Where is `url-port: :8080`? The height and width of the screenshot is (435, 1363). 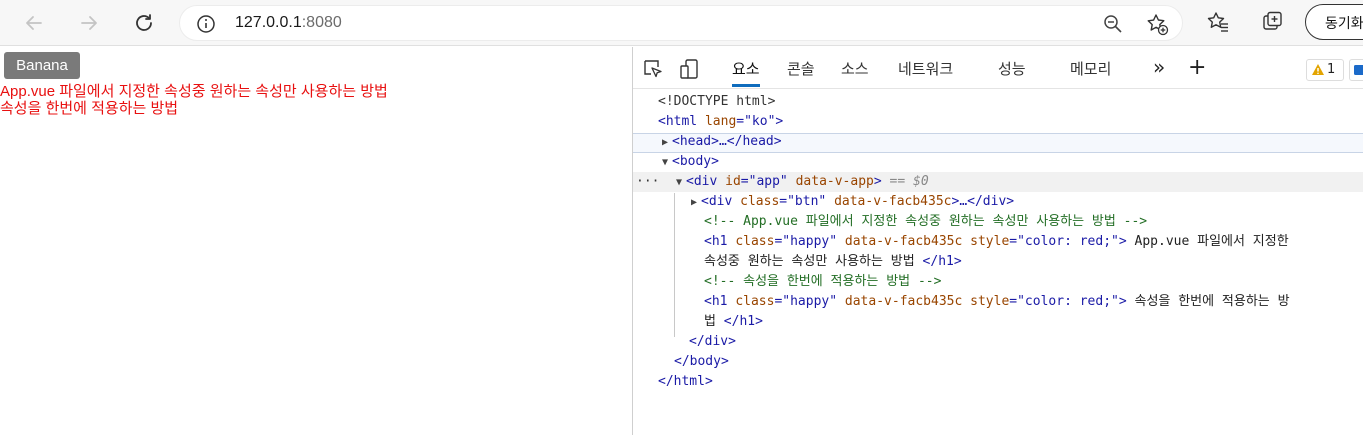 url-port: :8080 is located at coordinates (321, 22).